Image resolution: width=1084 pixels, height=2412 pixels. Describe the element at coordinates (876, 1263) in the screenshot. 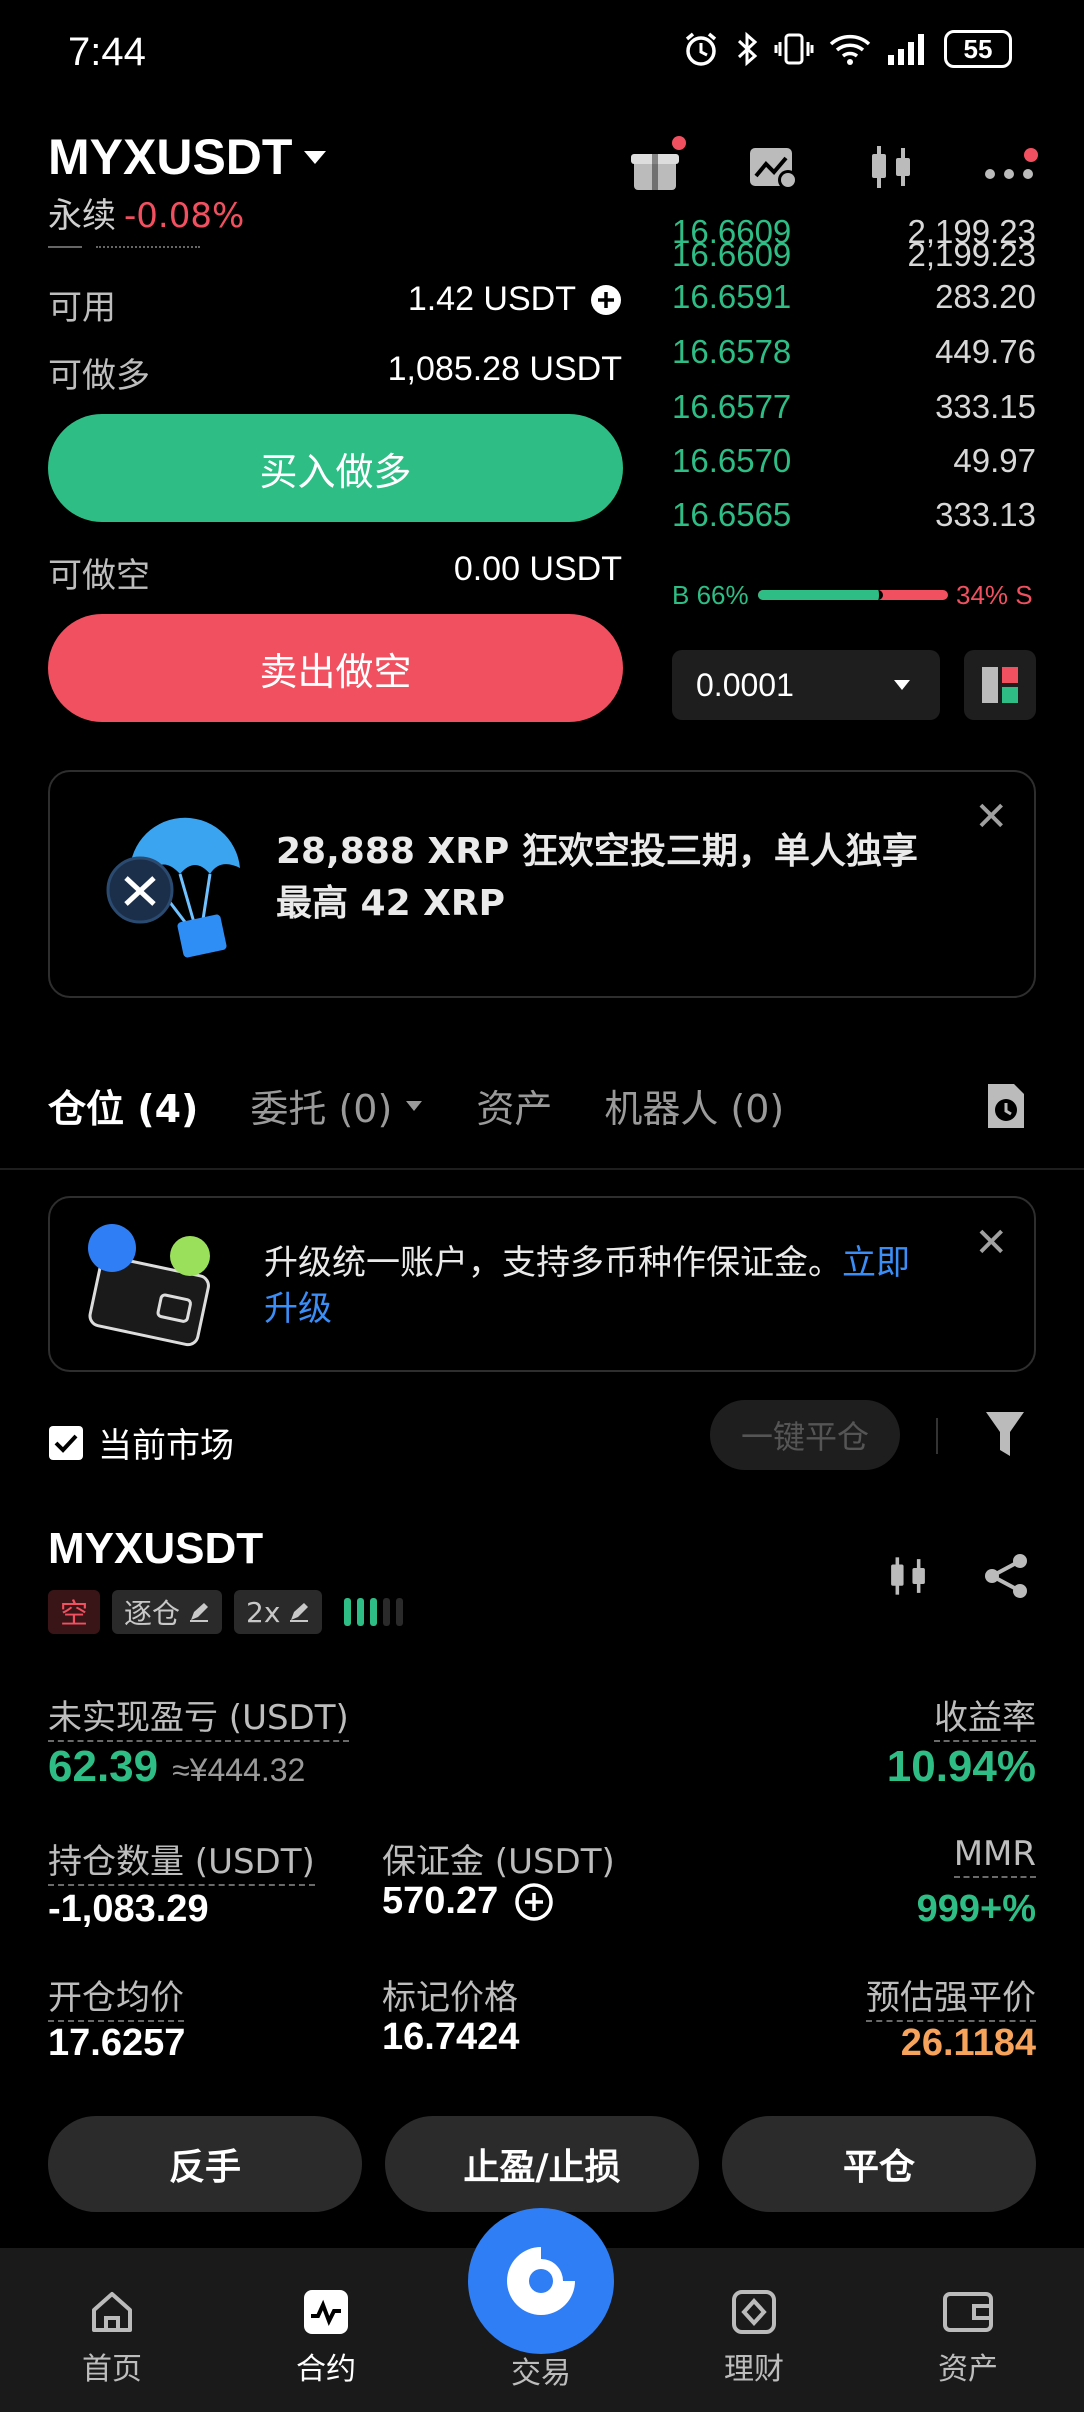

I see `upgrade-link: 立即` at that location.